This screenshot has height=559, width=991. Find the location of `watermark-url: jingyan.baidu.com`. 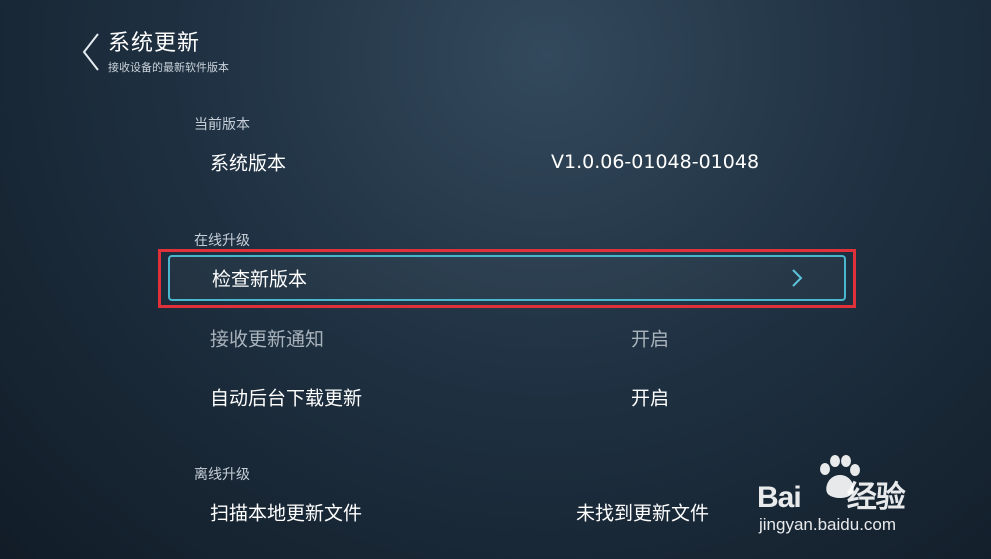

watermark-url: jingyan.baidu.com is located at coordinates (828, 524).